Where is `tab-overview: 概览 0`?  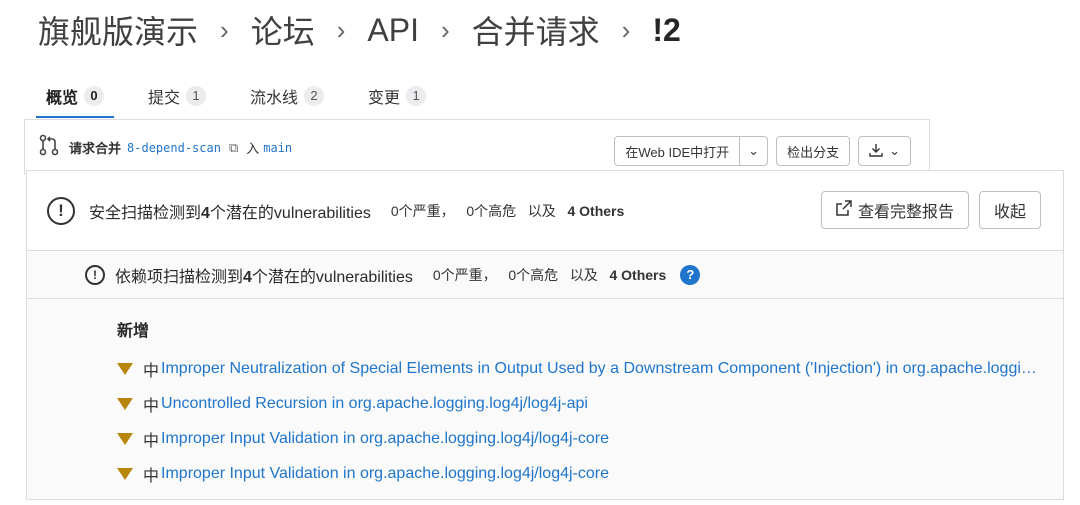
tab-overview: 概览 0 is located at coordinates (75, 96).